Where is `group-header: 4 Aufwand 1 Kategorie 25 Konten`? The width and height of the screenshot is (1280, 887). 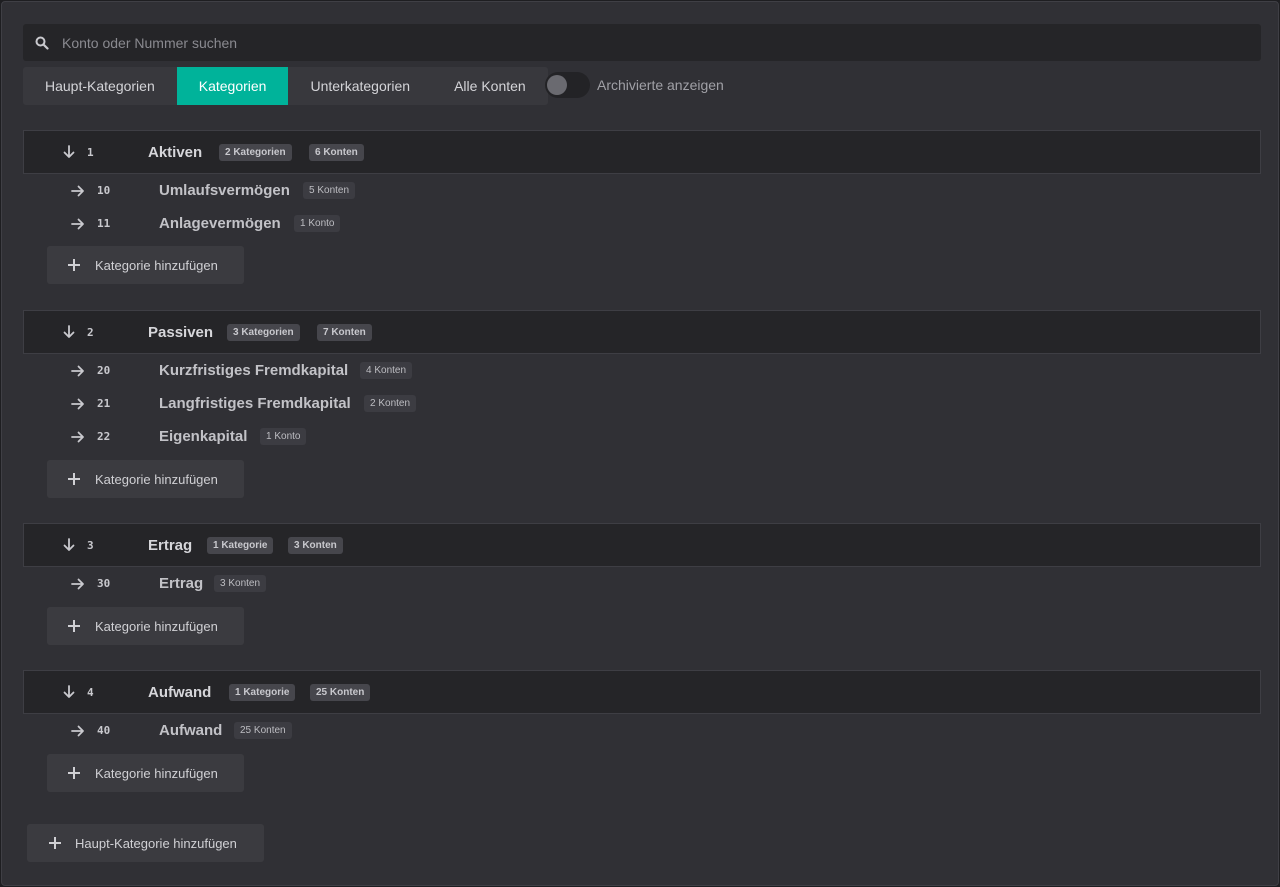 group-header: 4 Aufwand 1 Kategorie 25 Konten is located at coordinates (642, 692).